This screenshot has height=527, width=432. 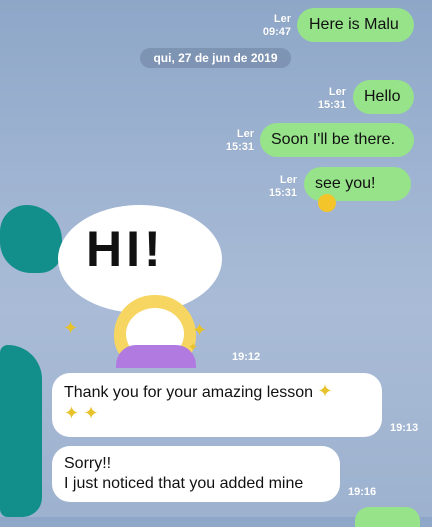 I want to click on date-separator: qui, 27 de jun de 2019, so click(x=215, y=58).